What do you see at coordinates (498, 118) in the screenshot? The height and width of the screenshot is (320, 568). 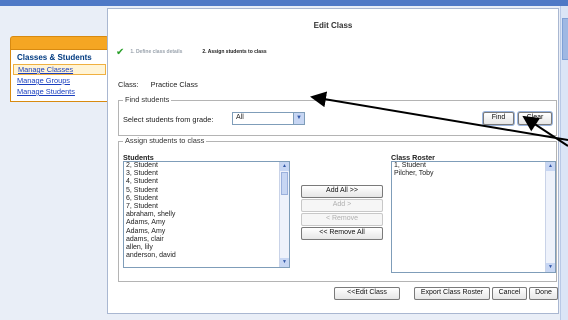 I see `find-button: Find` at bounding box center [498, 118].